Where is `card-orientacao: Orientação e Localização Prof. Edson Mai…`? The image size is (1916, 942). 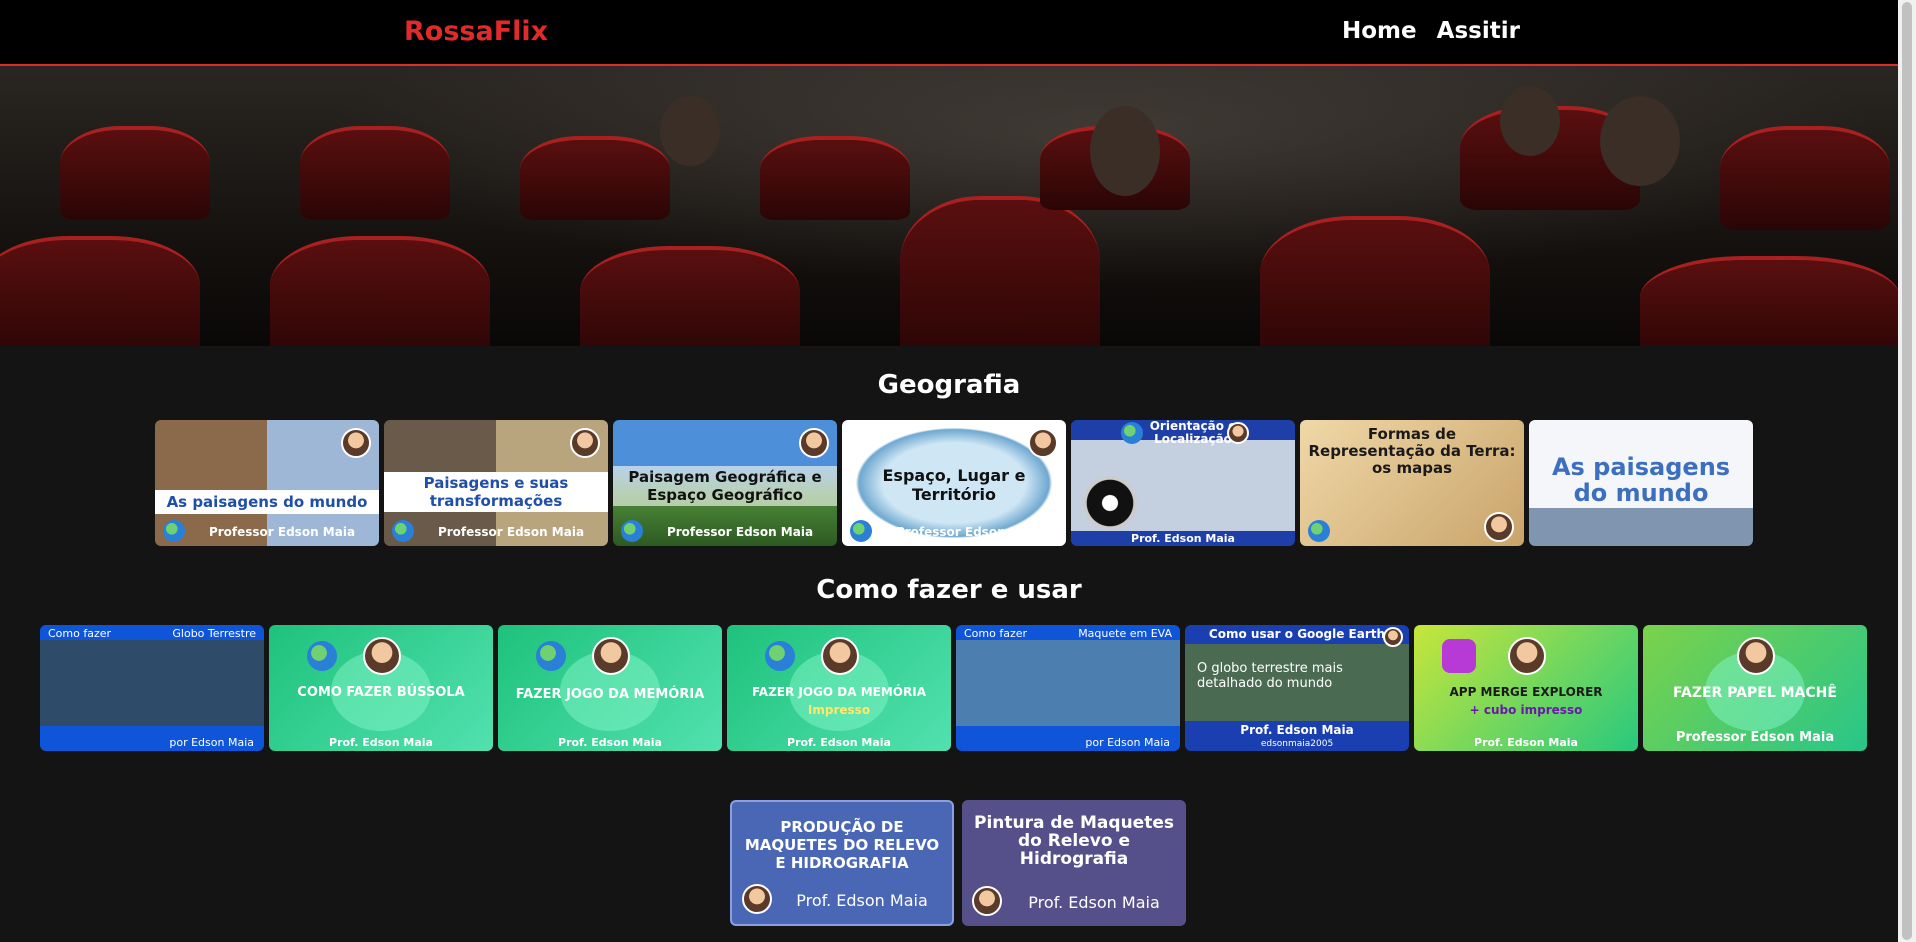 card-orientacao: Orientação e Localização Prof. Edson Mai… is located at coordinates (1183, 483).